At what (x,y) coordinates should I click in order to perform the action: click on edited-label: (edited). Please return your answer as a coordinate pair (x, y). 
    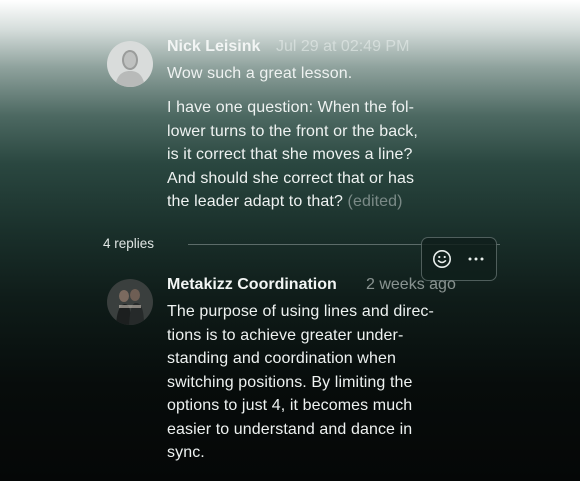
    Looking at the image, I should click on (375, 201).